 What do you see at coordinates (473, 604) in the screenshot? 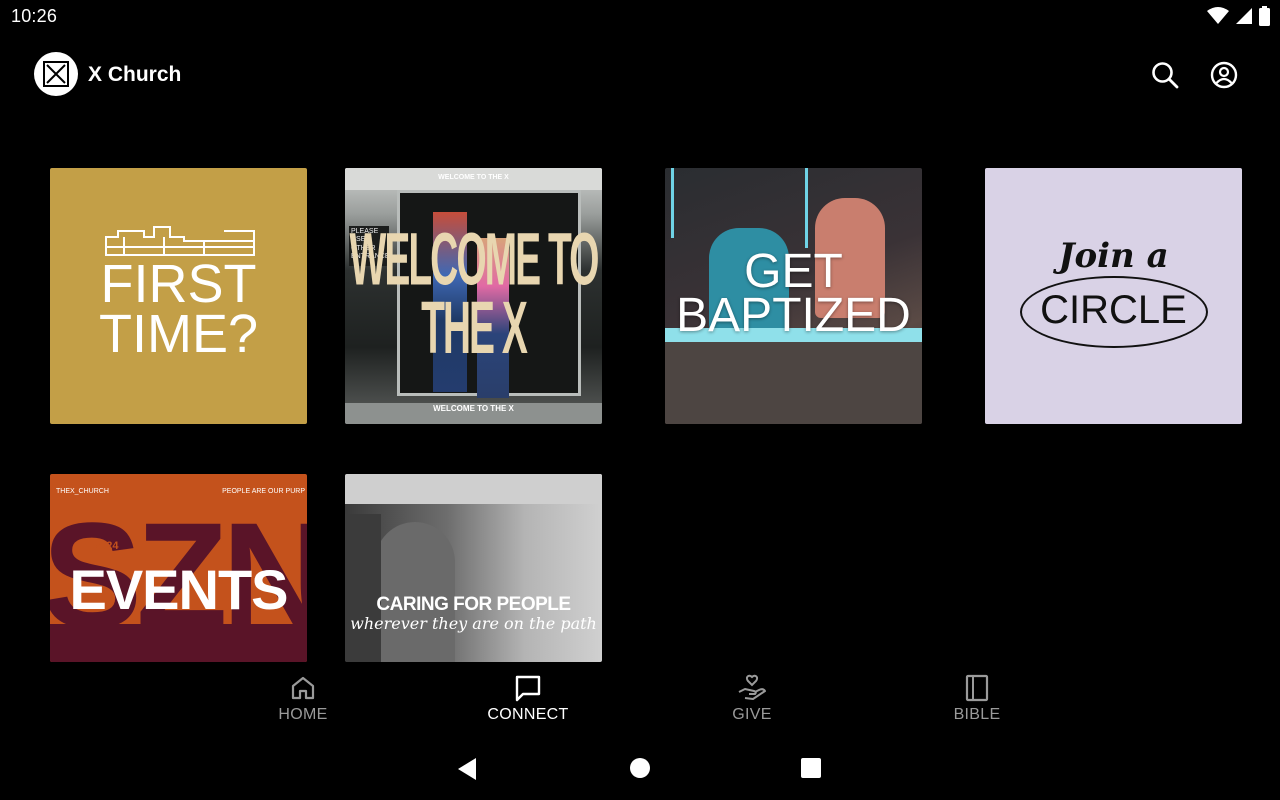
I see `caring-title: CARING FOR PEOPLE` at bounding box center [473, 604].